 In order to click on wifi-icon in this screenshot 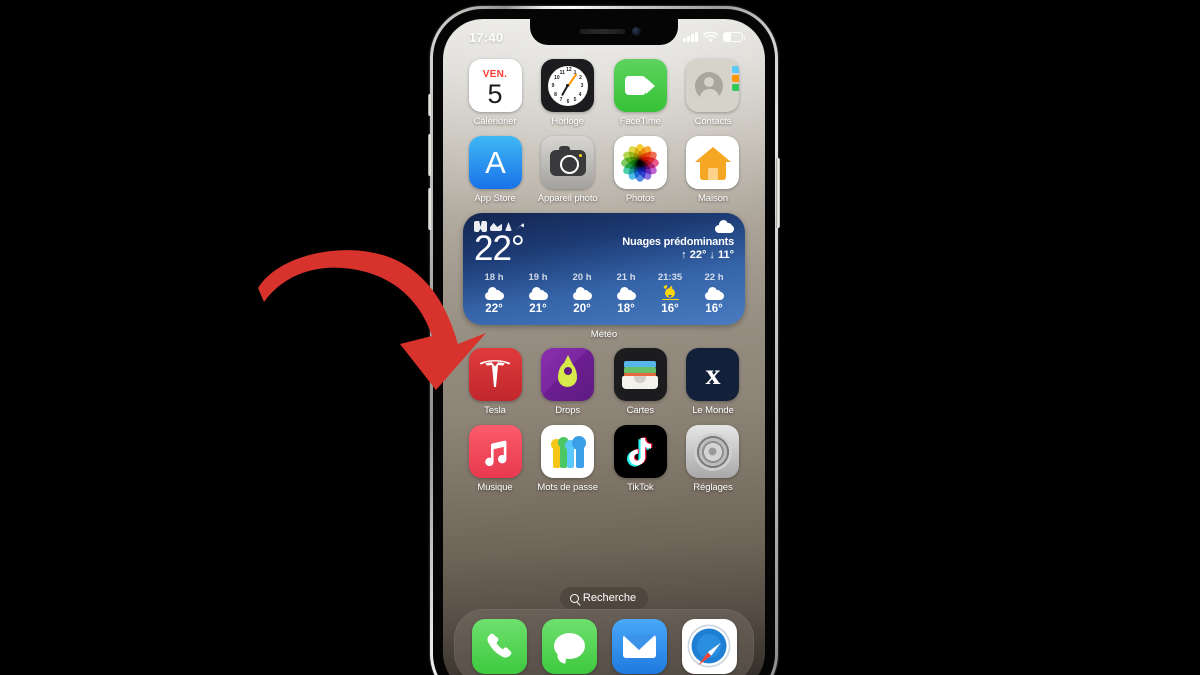, I will do `click(710, 36)`.